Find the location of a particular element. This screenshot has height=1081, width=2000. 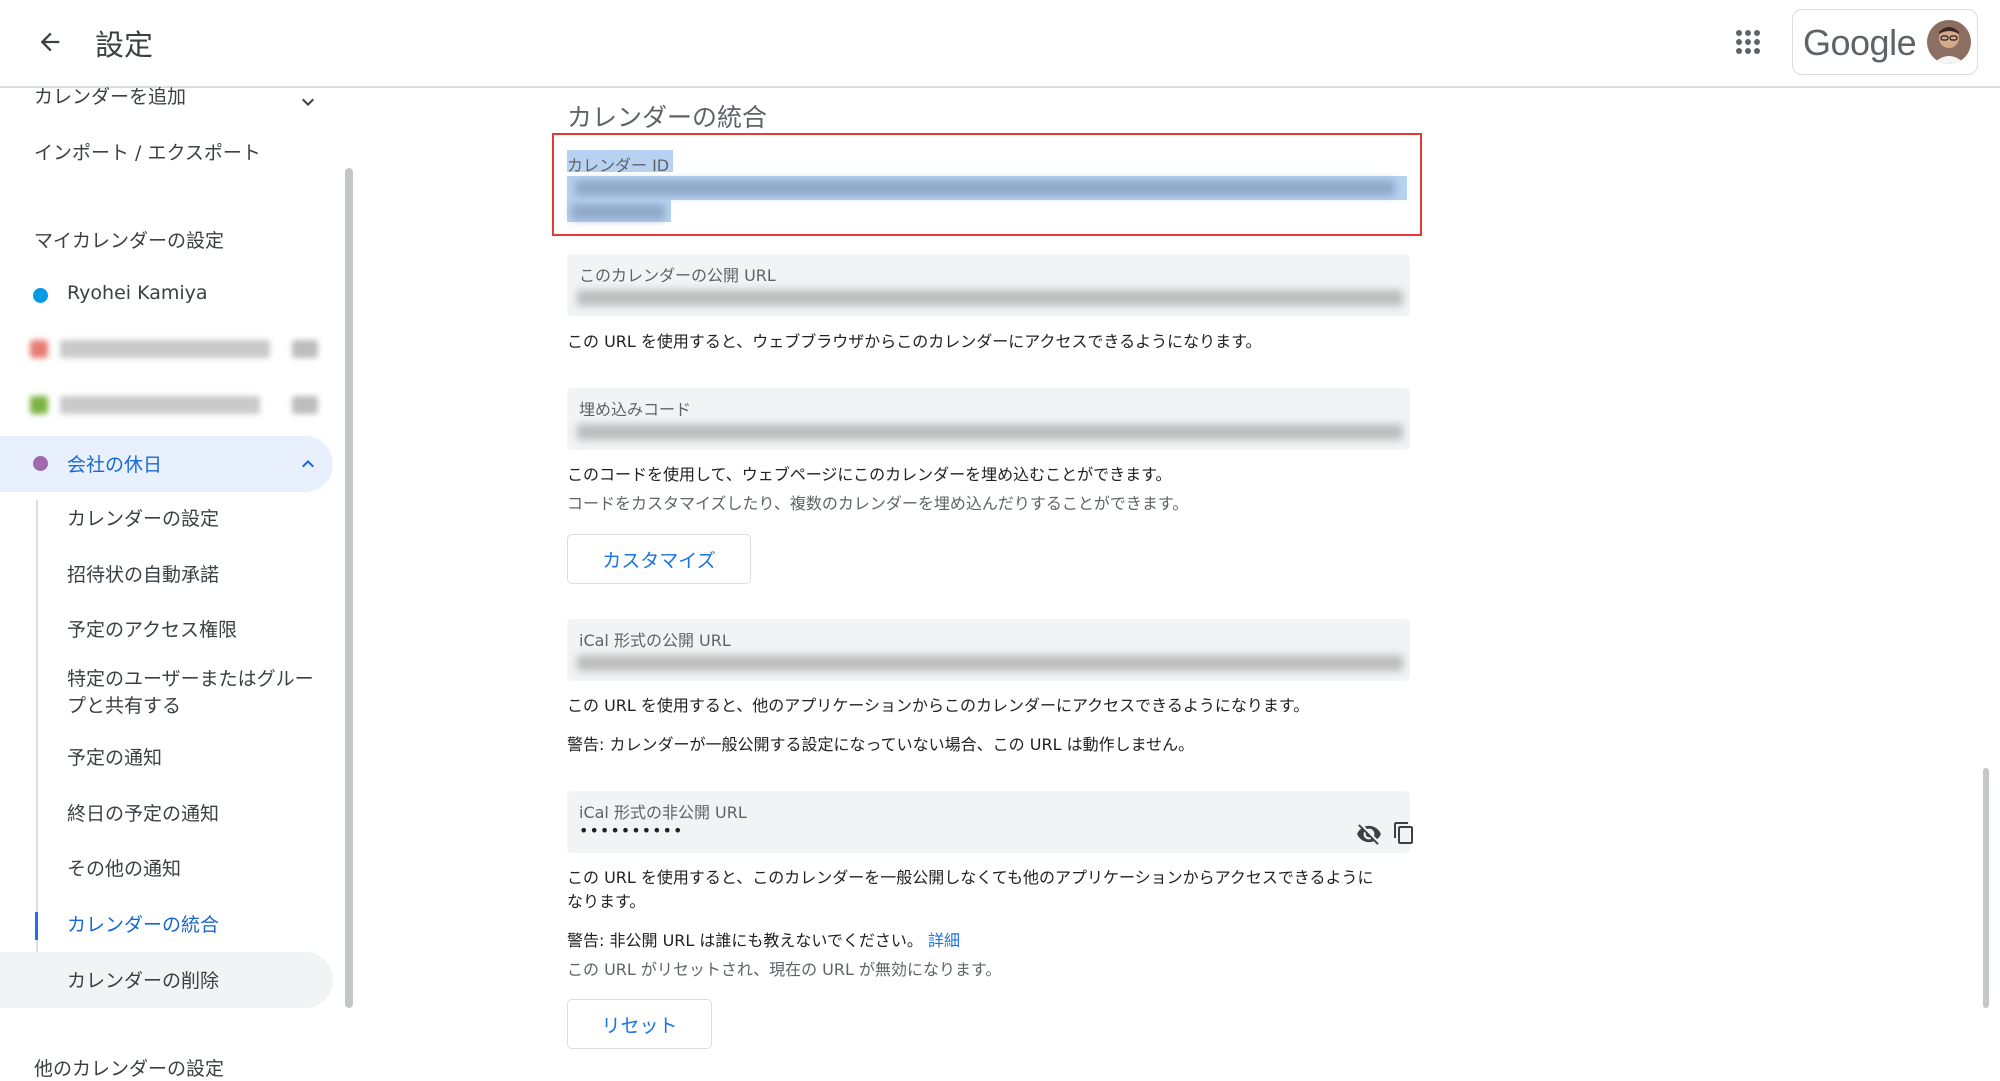

sub-item-delete-calendar: カレンダーの削除 is located at coordinates (166, 980).